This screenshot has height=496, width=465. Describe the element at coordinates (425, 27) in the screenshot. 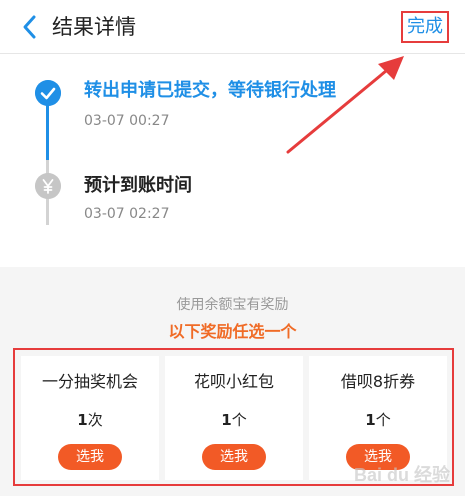

I see `done-button: 完成` at that location.